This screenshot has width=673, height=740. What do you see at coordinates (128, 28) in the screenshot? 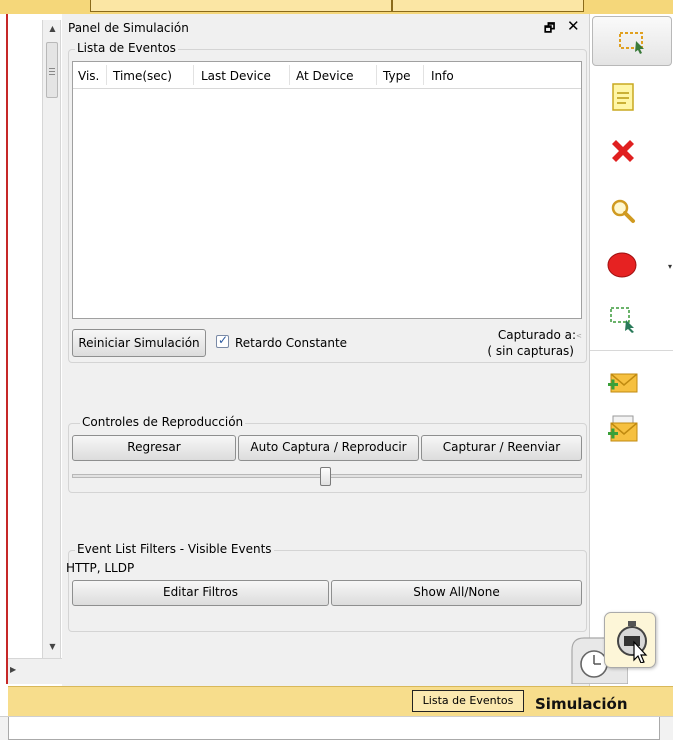
I see `panel-title: Panel de Simulación` at bounding box center [128, 28].